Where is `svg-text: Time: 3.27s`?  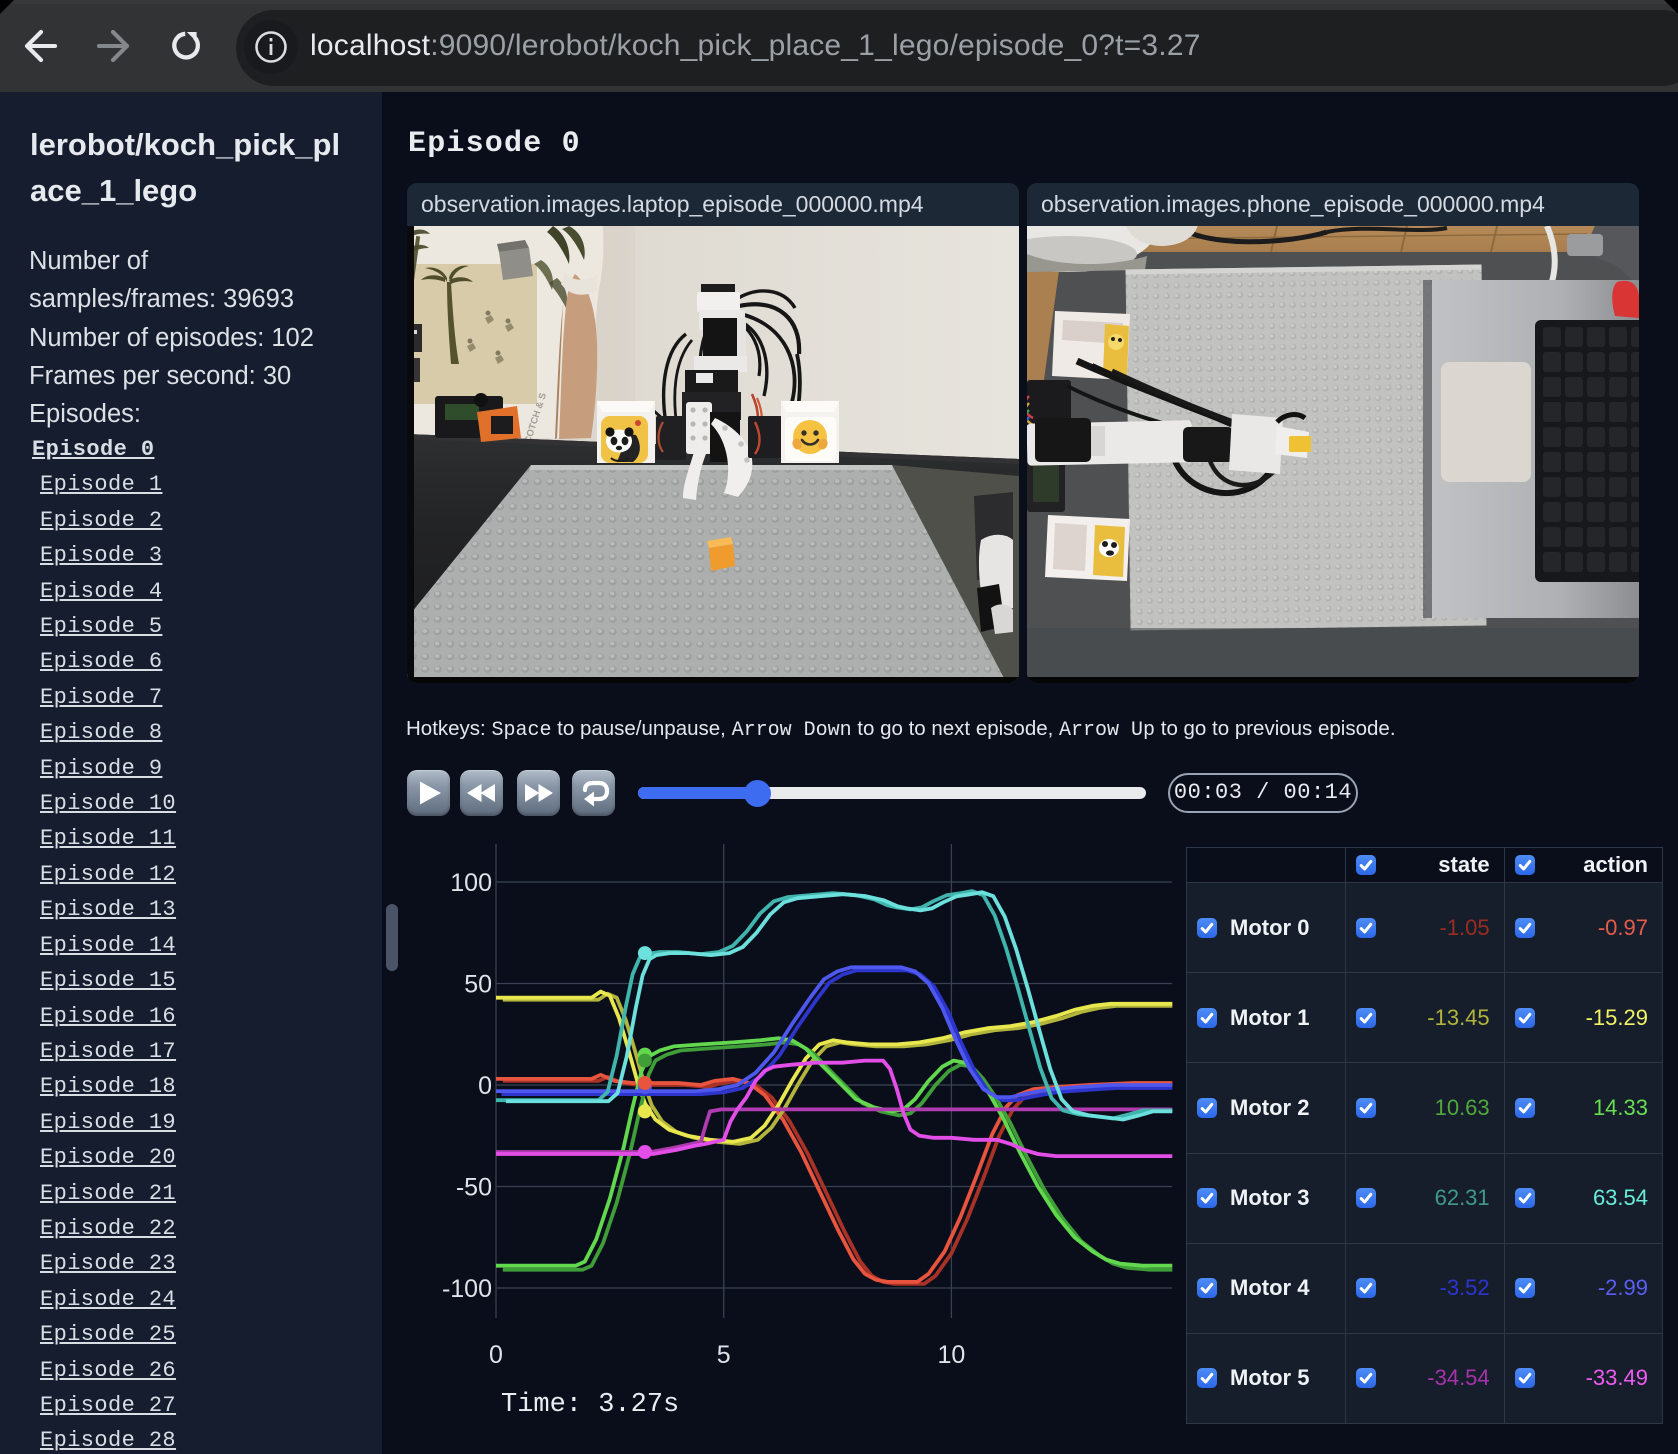 svg-text: Time: 3.27s is located at coordinates (590, 1405).